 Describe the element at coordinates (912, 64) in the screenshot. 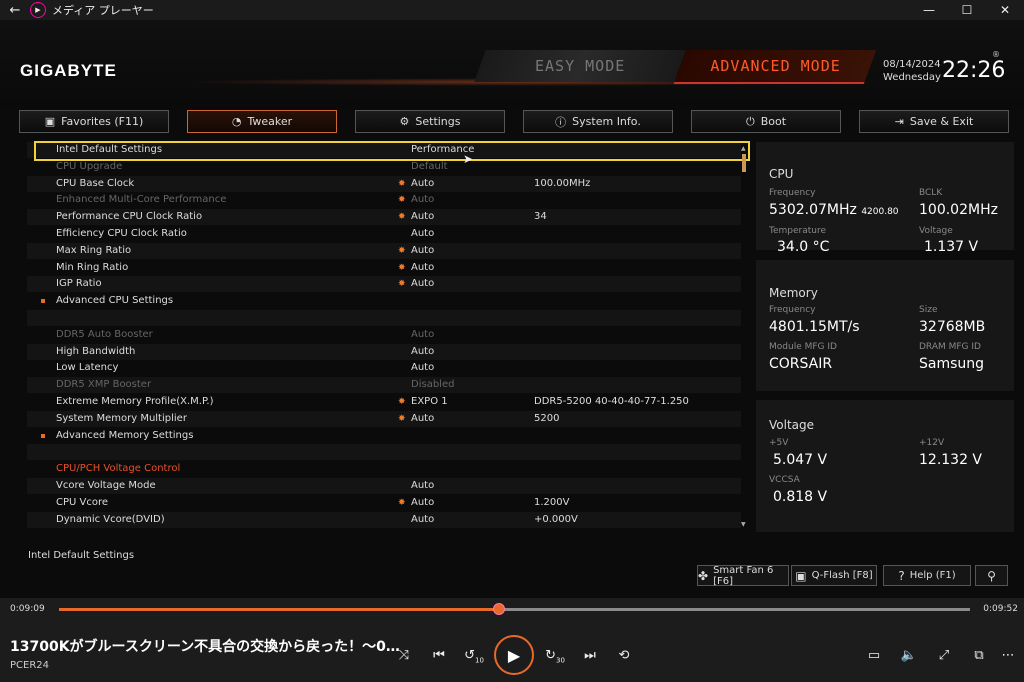

I see `date-text: 08/14/2024` at that location.